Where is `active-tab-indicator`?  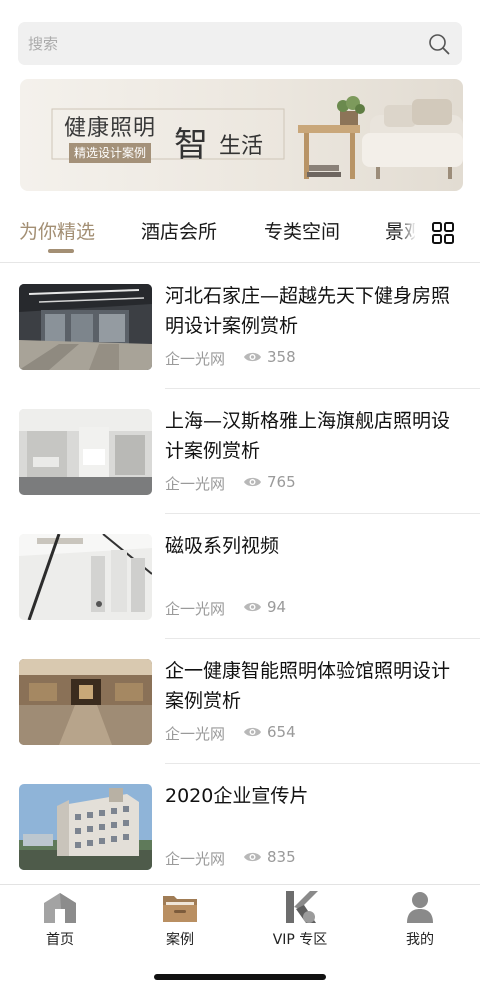 active-tab-indicator is located at coordinates (61, 251).